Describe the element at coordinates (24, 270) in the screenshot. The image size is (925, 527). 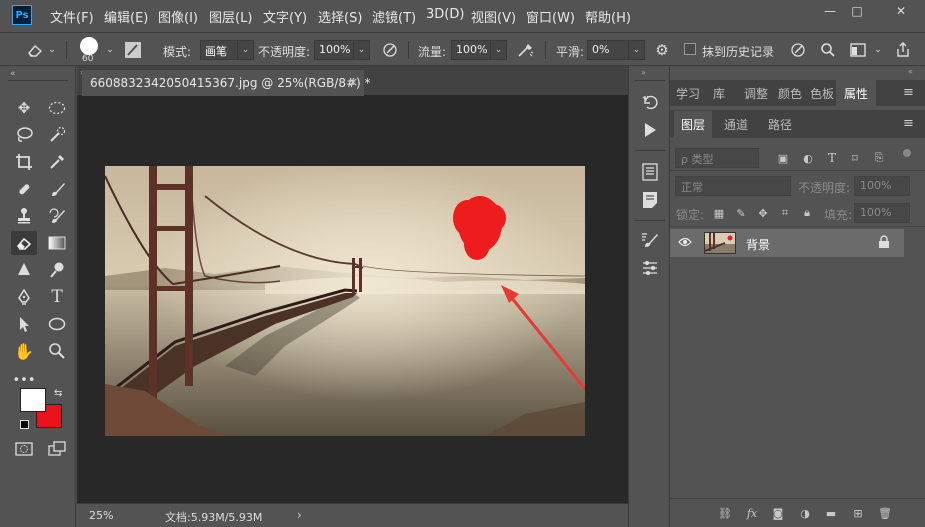
I see `blur-tool-icon` at that location.